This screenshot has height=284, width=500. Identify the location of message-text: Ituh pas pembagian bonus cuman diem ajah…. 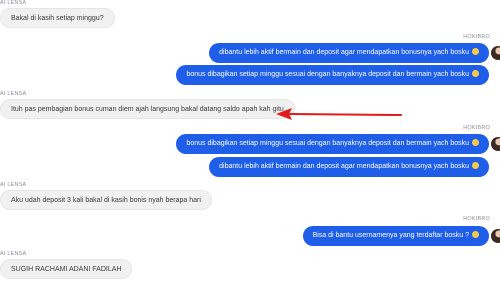
(147, 109).